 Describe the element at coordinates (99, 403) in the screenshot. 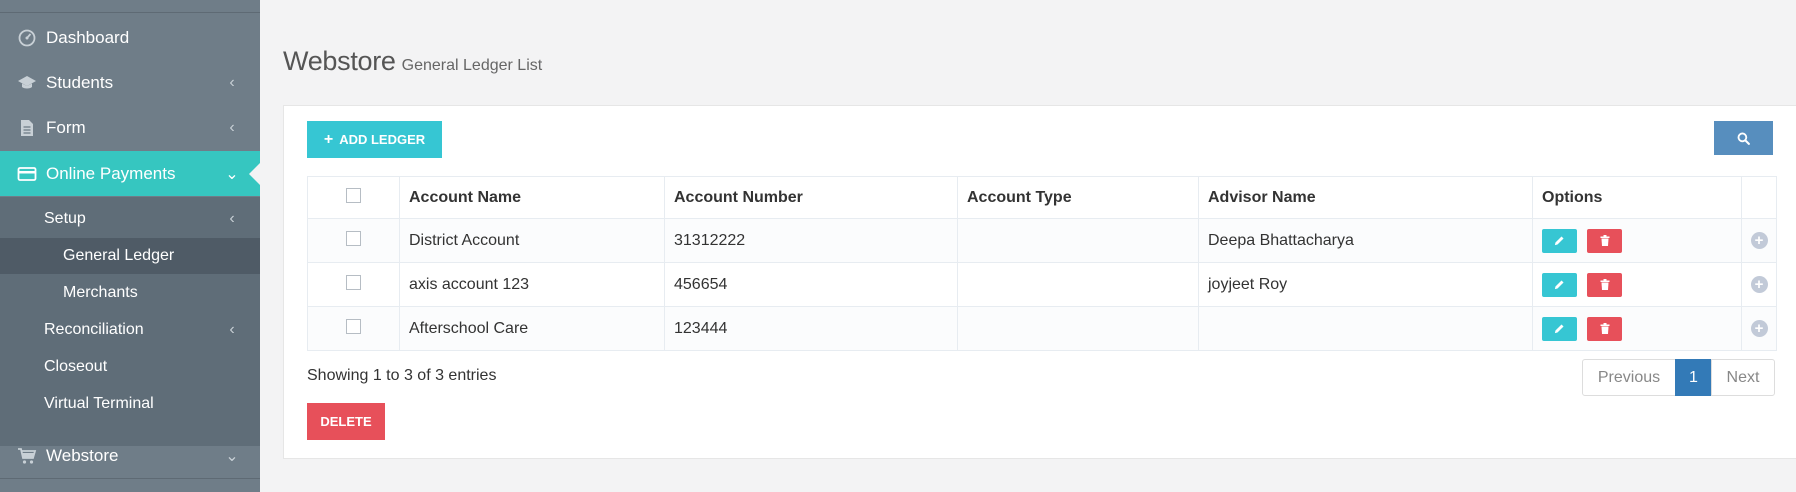

I see `sidebar-subitem-label: Virtual Terminal` at that location.